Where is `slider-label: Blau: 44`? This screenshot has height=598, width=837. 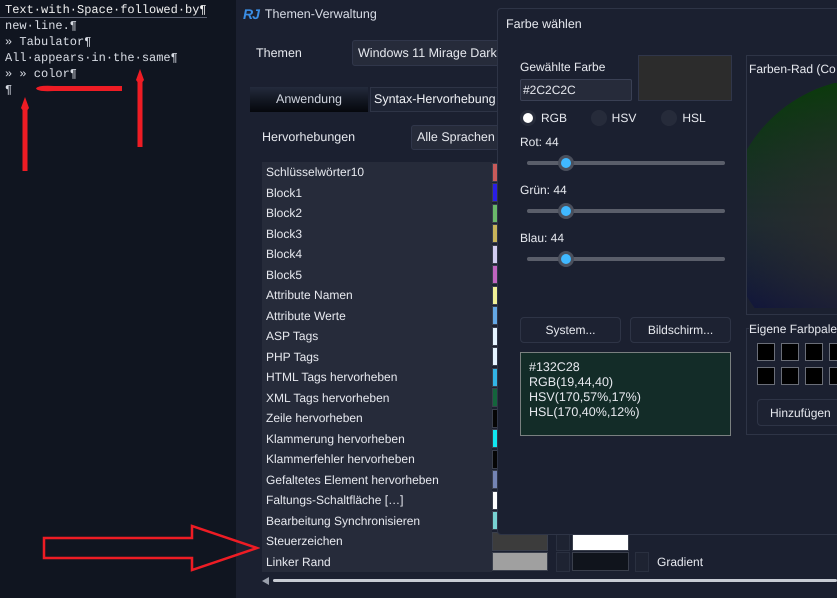
slider-label: Blau: 44 is located at coordinates (543, 237).